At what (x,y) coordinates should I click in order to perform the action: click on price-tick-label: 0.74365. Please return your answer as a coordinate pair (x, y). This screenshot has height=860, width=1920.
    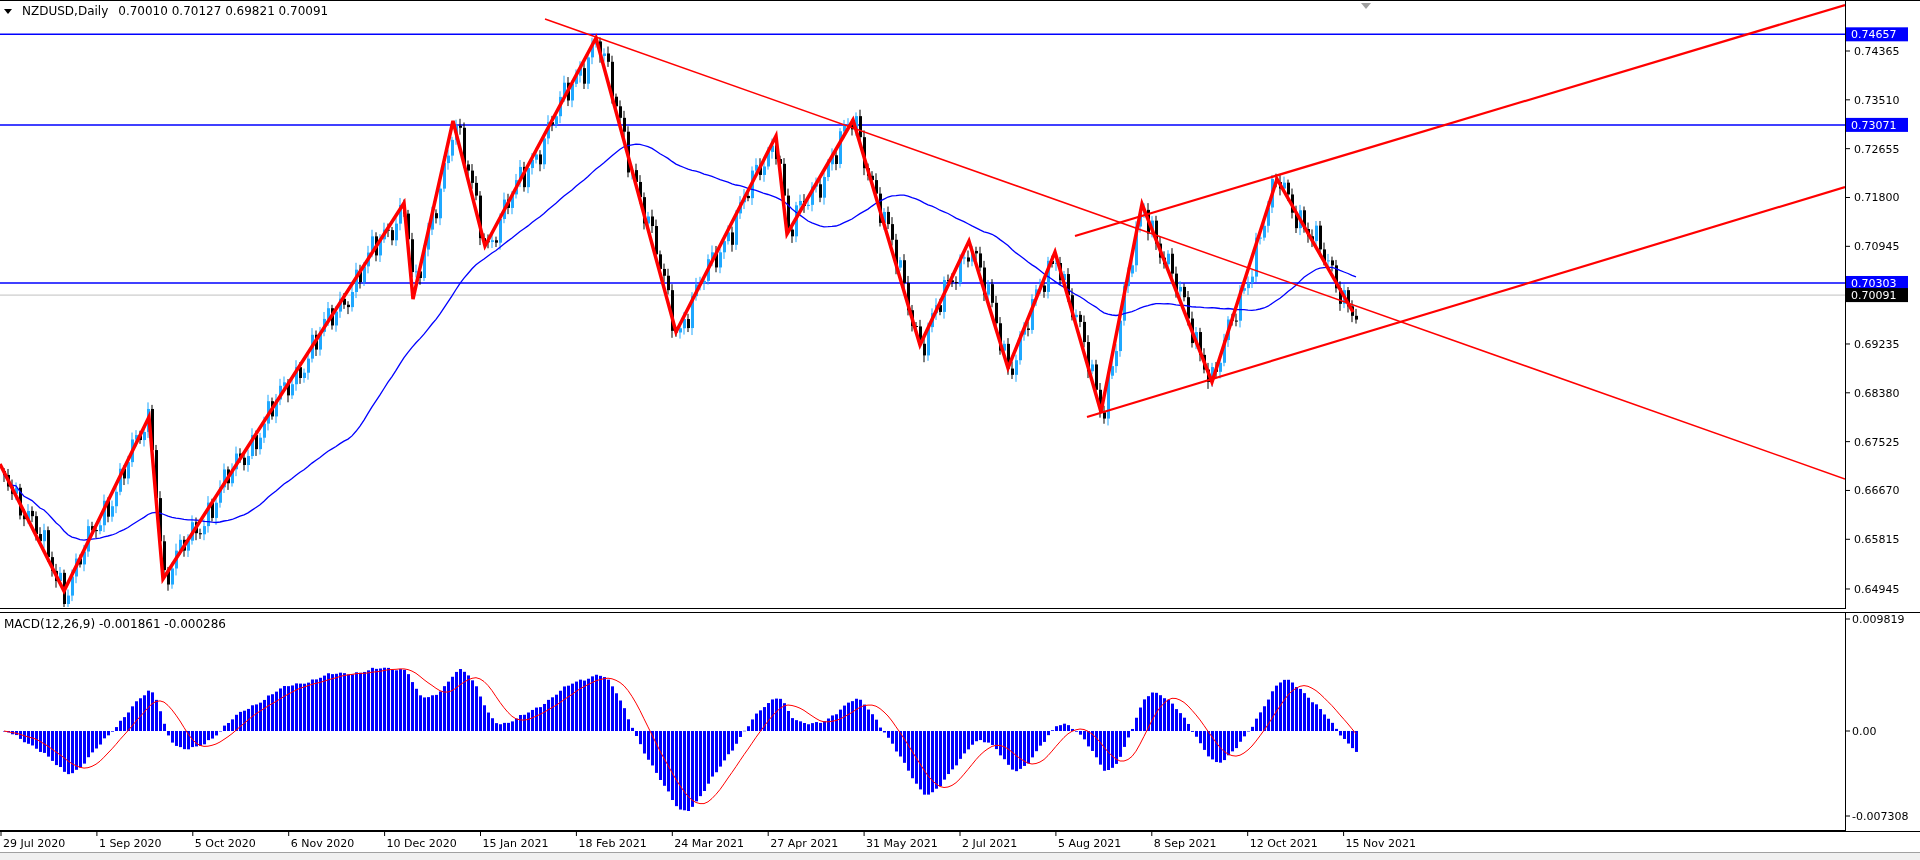
    Looking at the image, I should click on (1877, 51).